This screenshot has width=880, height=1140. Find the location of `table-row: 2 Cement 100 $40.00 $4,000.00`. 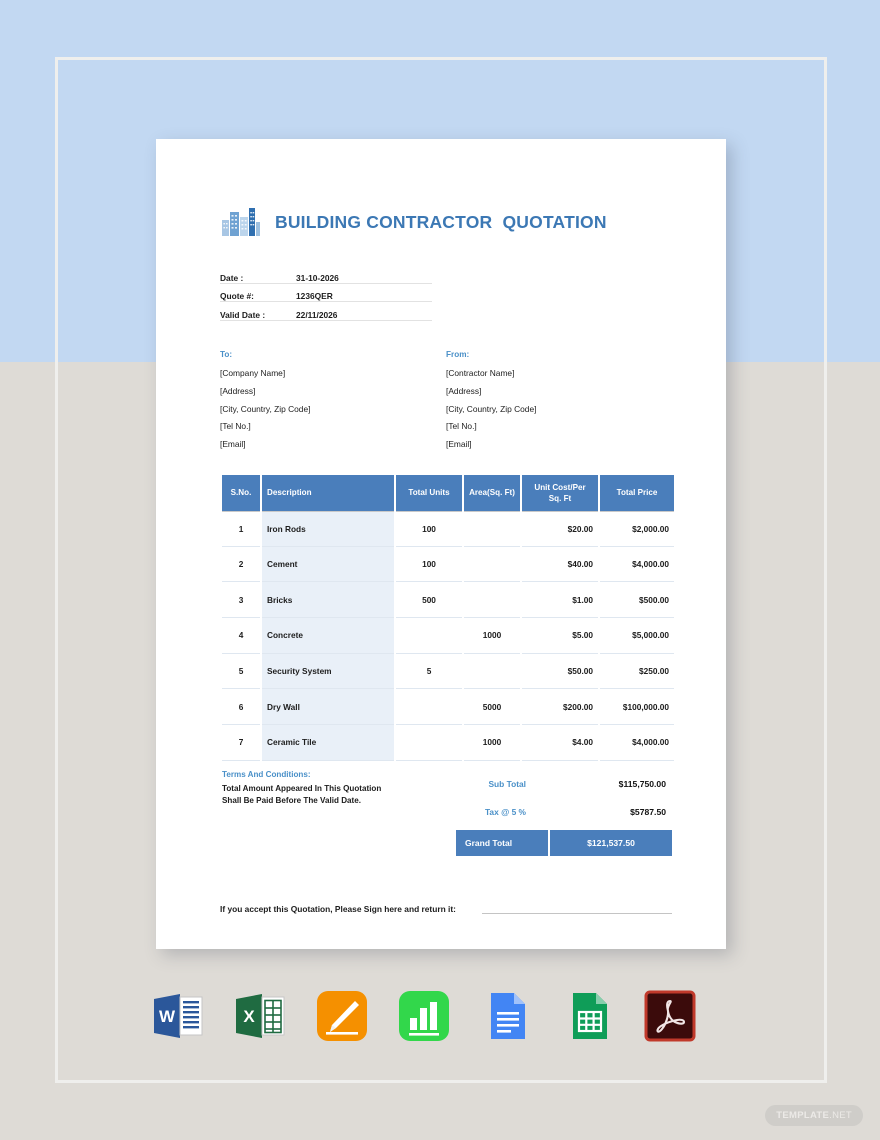

table-row: 2 Cement 100 $40.00 $4,000.00 is located at coordinates (448, 564).